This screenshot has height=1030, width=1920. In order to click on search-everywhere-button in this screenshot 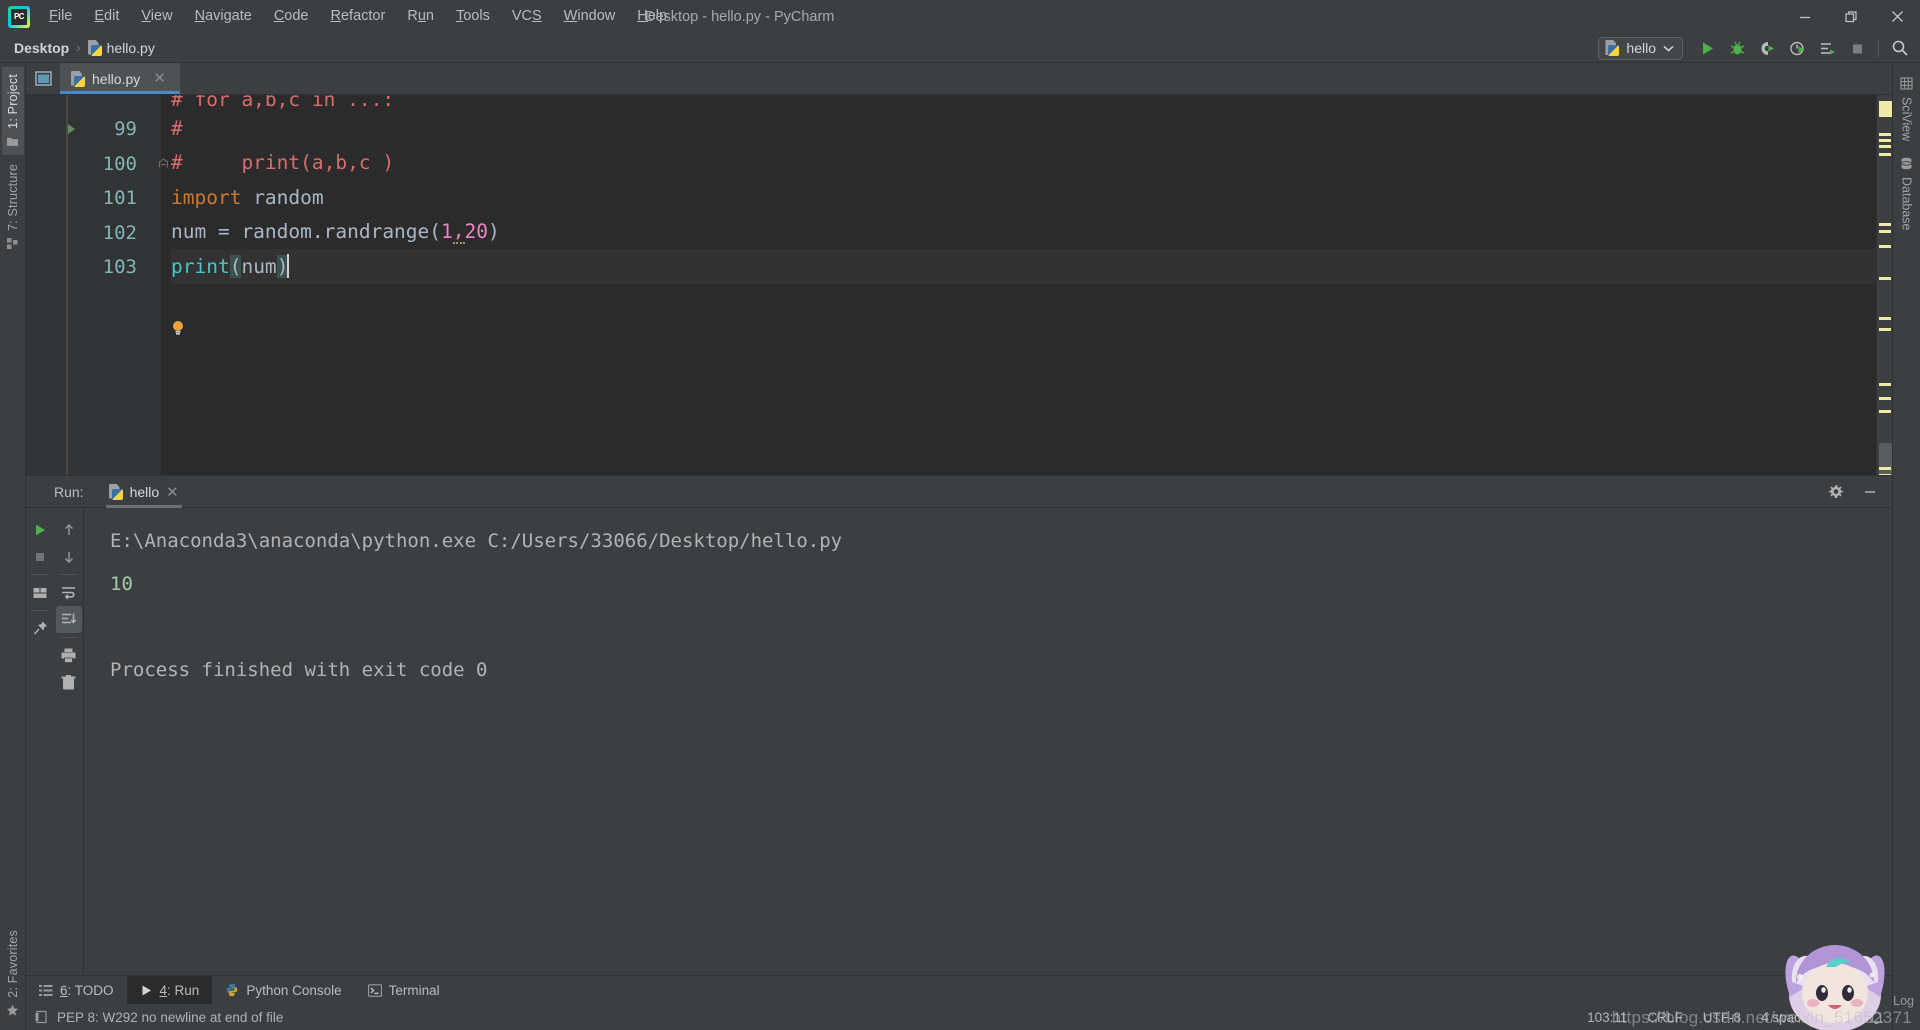, I will do `click(1900, 48)`.